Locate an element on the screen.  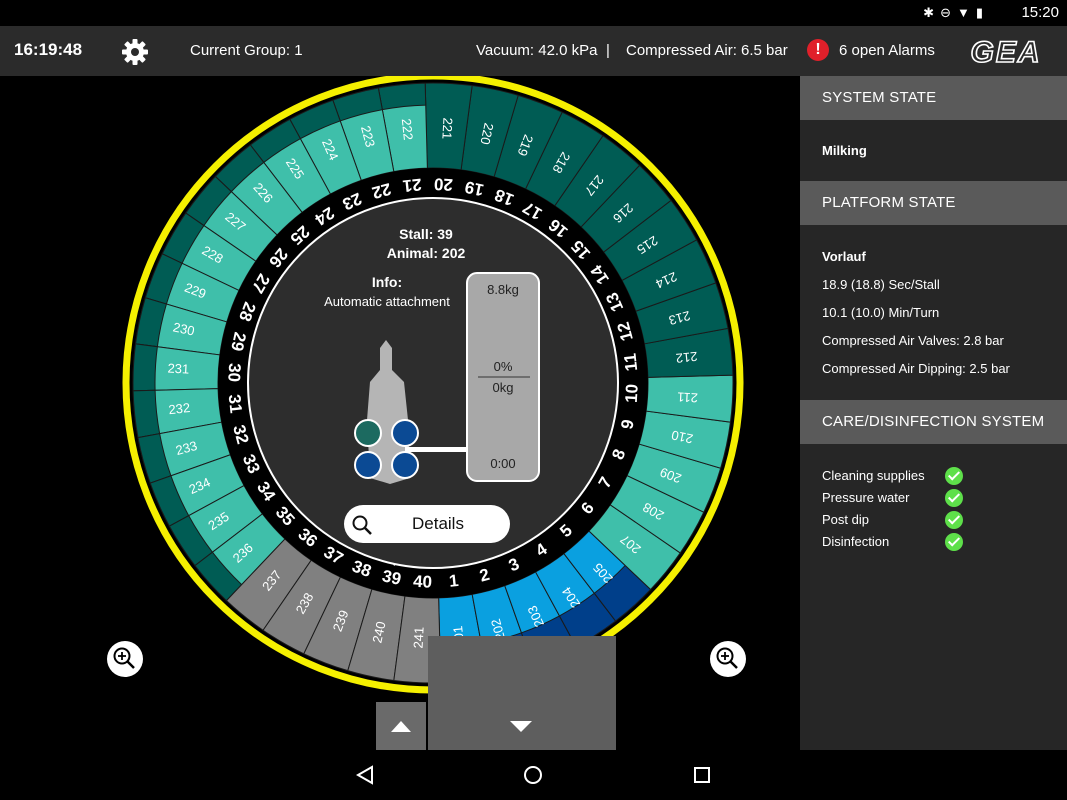
care-item-cleaning-supplies: Cleaning supplies is located at coordinates (873, 475).